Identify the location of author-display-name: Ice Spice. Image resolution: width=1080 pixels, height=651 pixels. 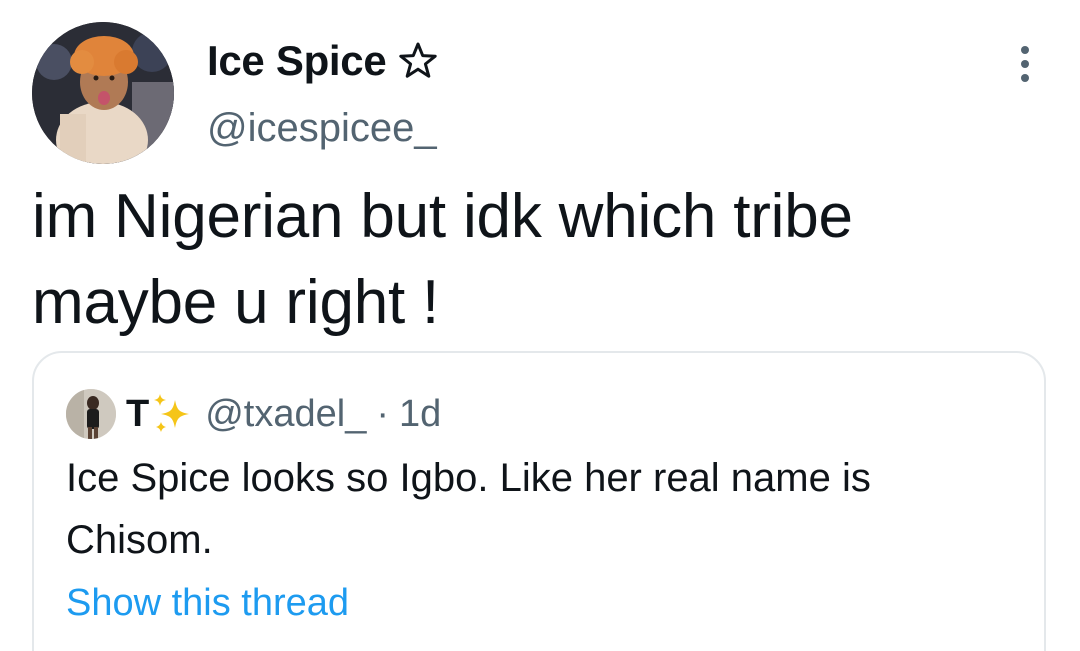
(297, 61).